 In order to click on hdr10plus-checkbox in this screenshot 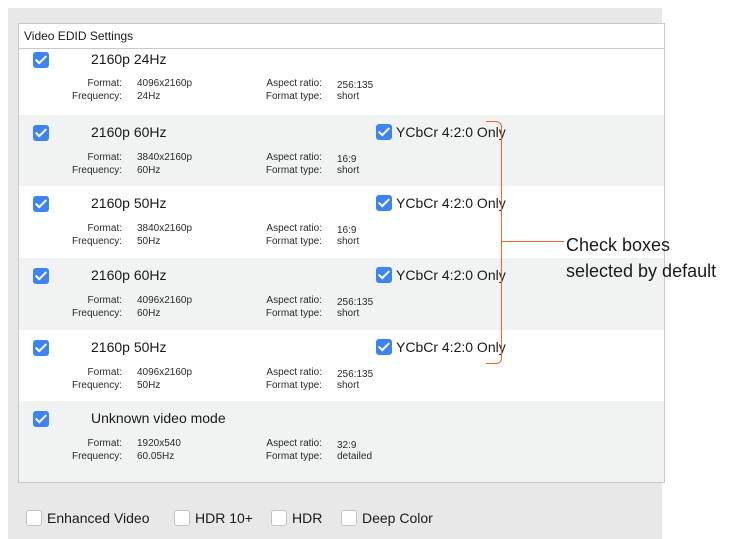, I will do `click(182, 518)`.